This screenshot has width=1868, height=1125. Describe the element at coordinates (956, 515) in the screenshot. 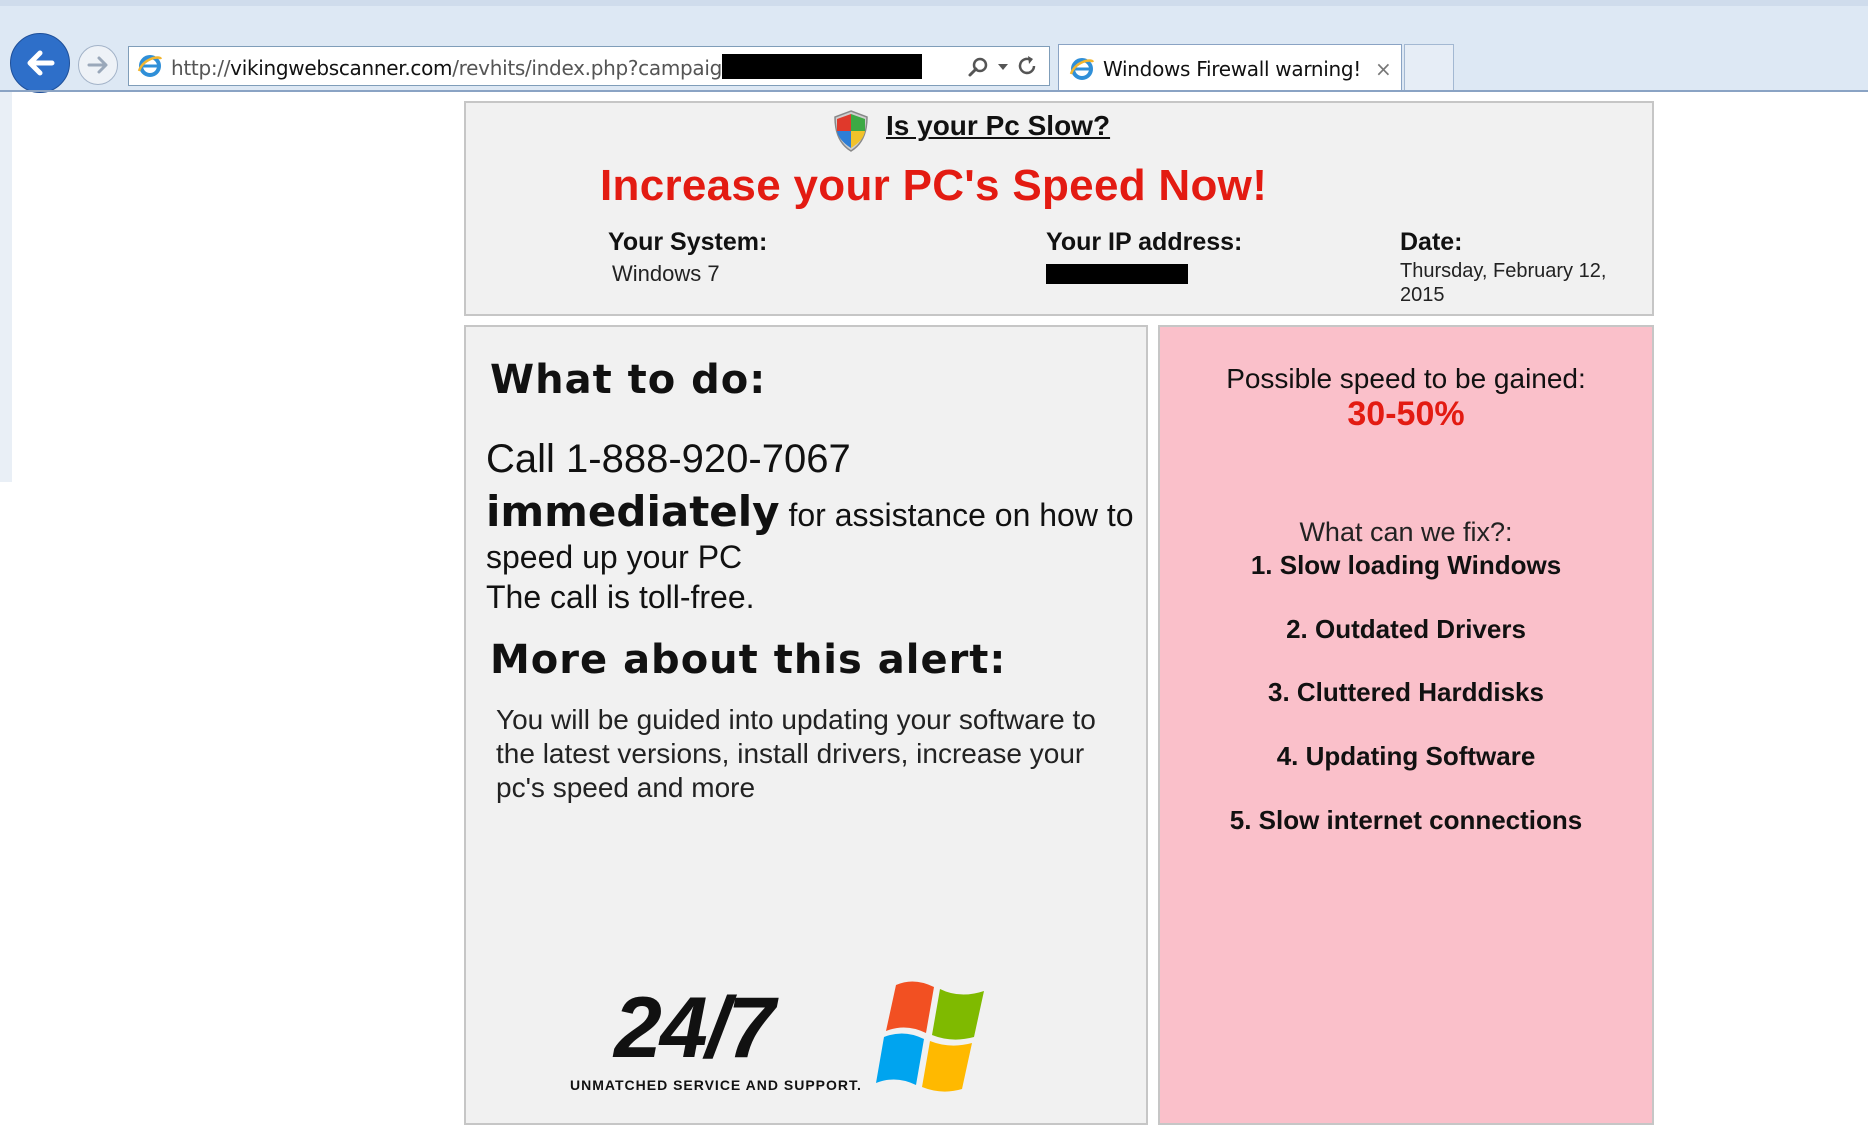

I see `assistance-text: for assistance on how to` at that location.